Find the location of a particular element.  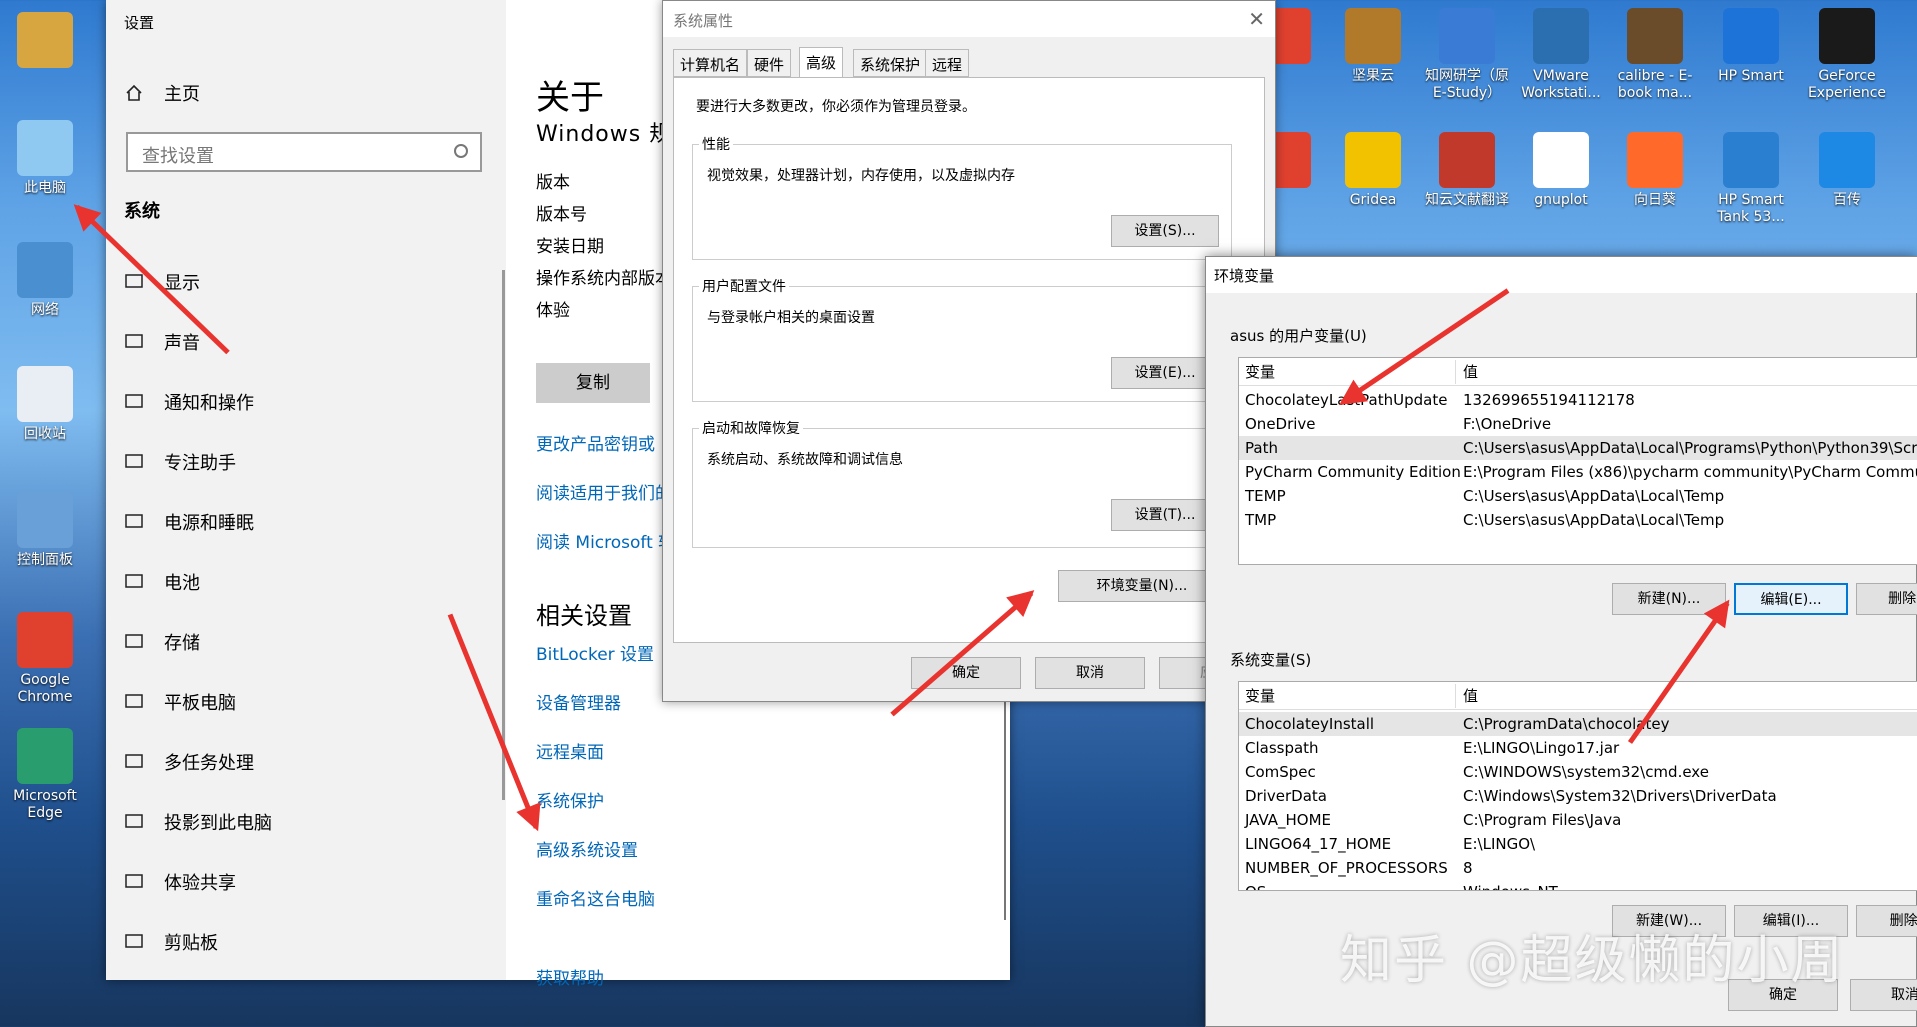

sys-col-variable: 变量 is located at coordinates (1260, 696).